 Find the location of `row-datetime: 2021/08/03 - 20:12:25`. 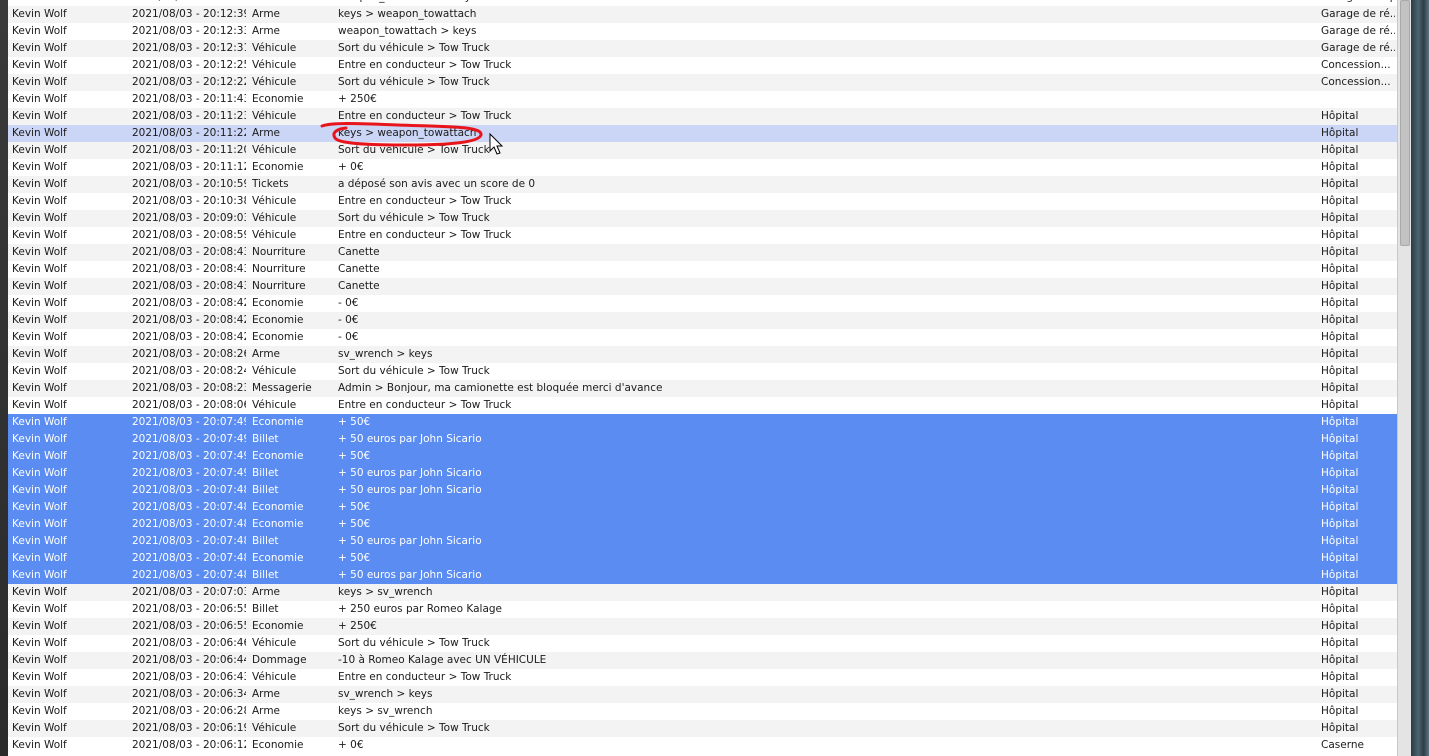

row-datetime: 2021/08/03 - 20:12:25 is located at coordinates (189, 65).